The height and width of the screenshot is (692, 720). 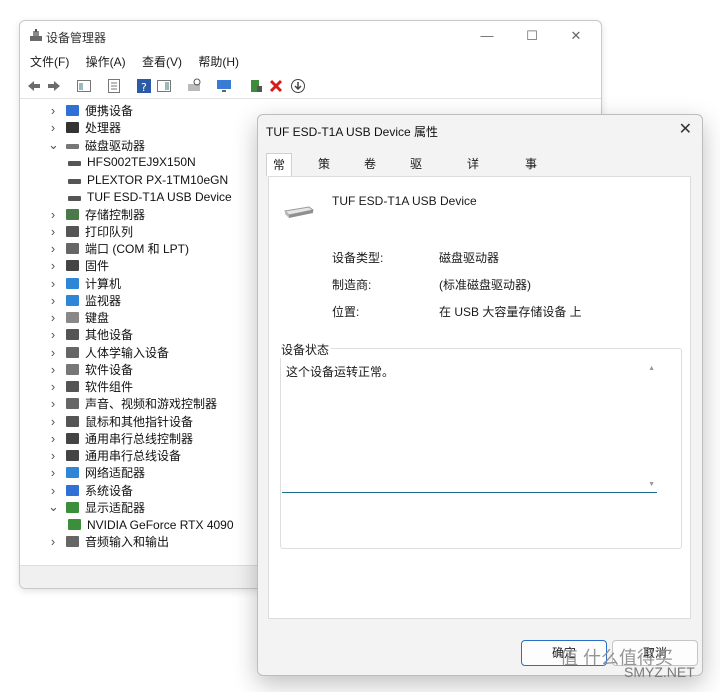 I want to click on tree-item: HFS002TEJ9X150N, so click(x=132, y=162).